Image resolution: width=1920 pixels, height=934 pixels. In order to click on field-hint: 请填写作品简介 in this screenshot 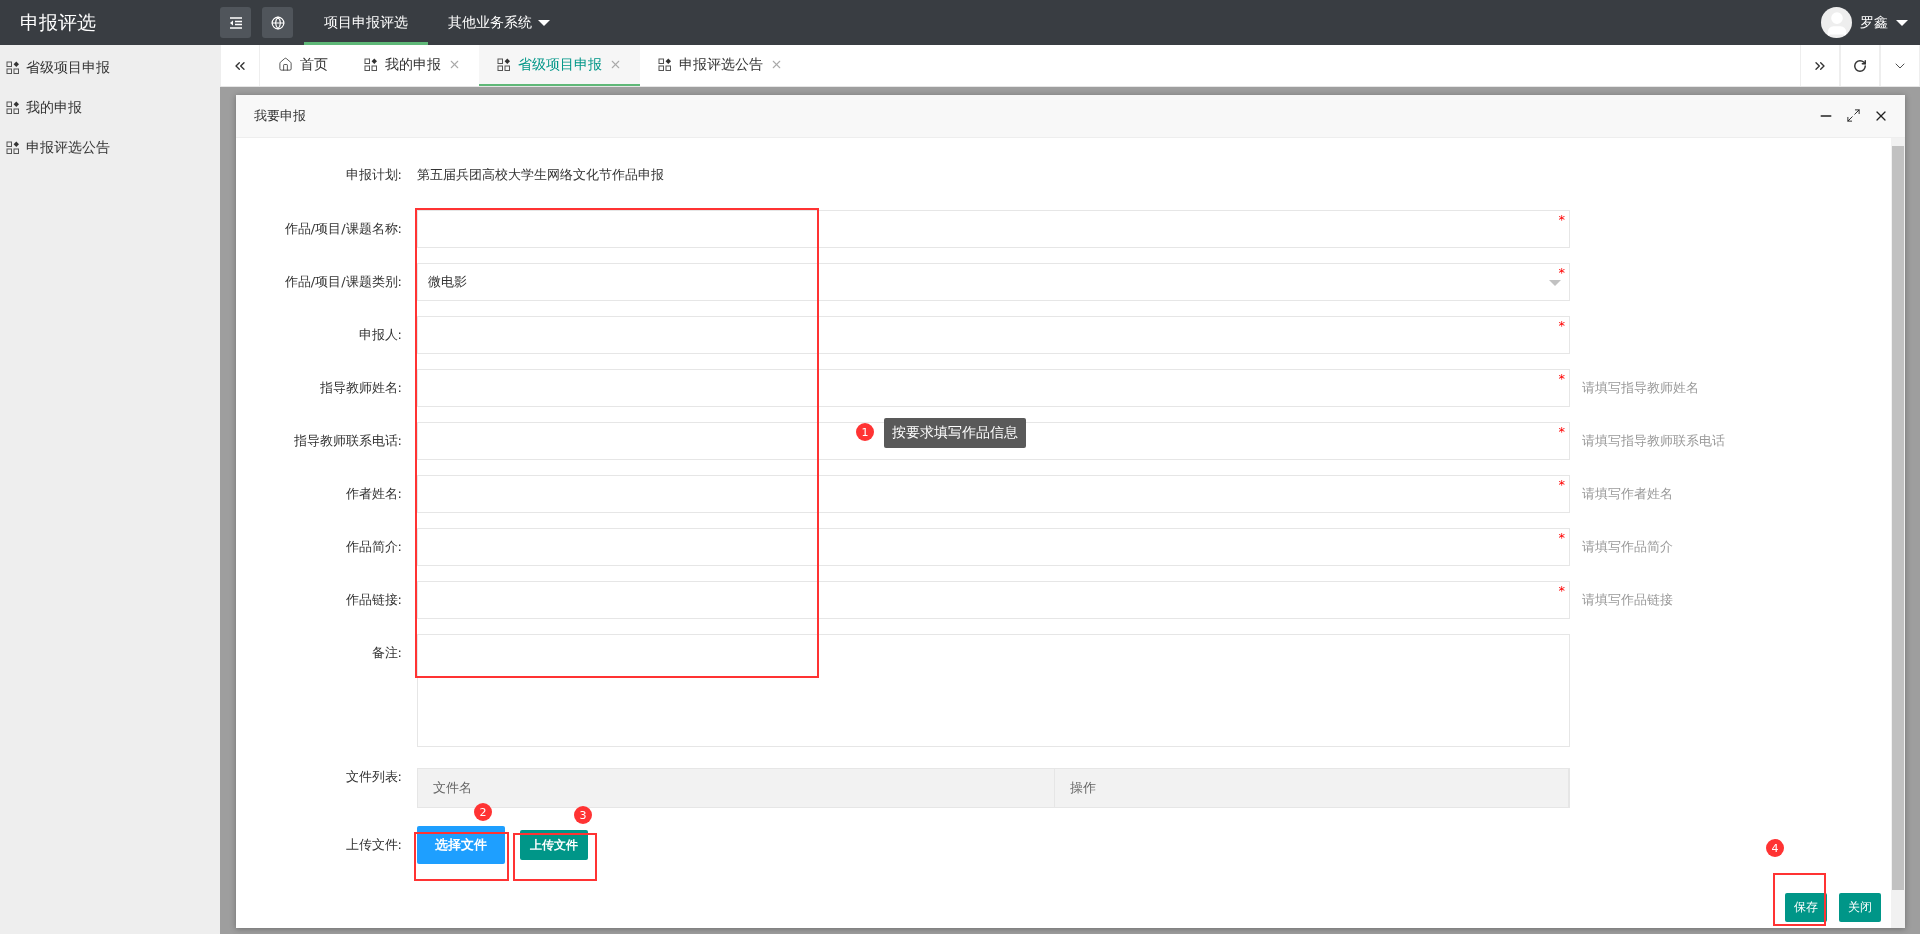, I will do `click(1628, 547)`.